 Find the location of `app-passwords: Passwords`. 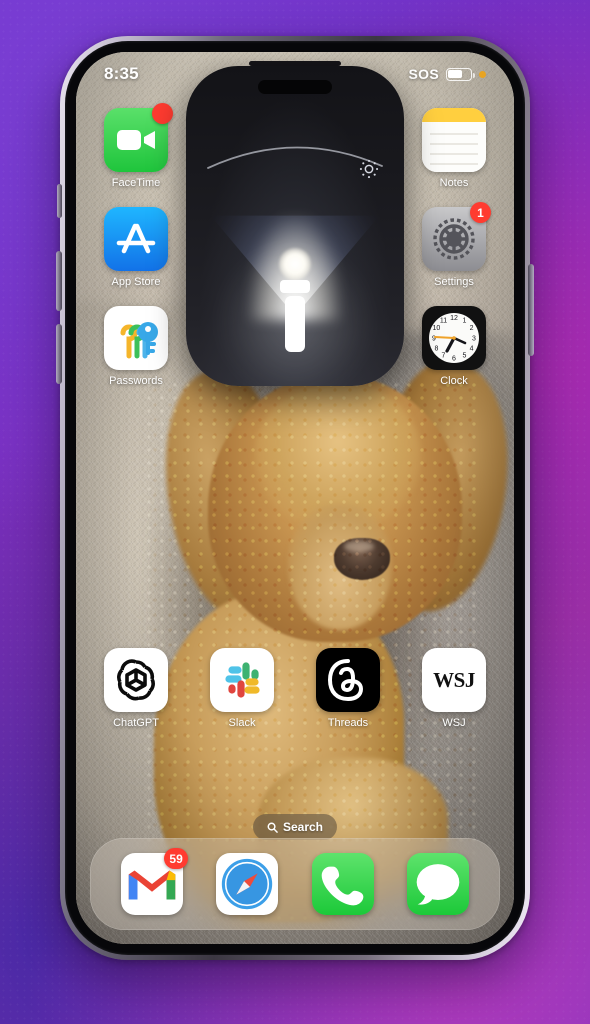

app-passwords: Passwords is located at coordinates (136, 346).